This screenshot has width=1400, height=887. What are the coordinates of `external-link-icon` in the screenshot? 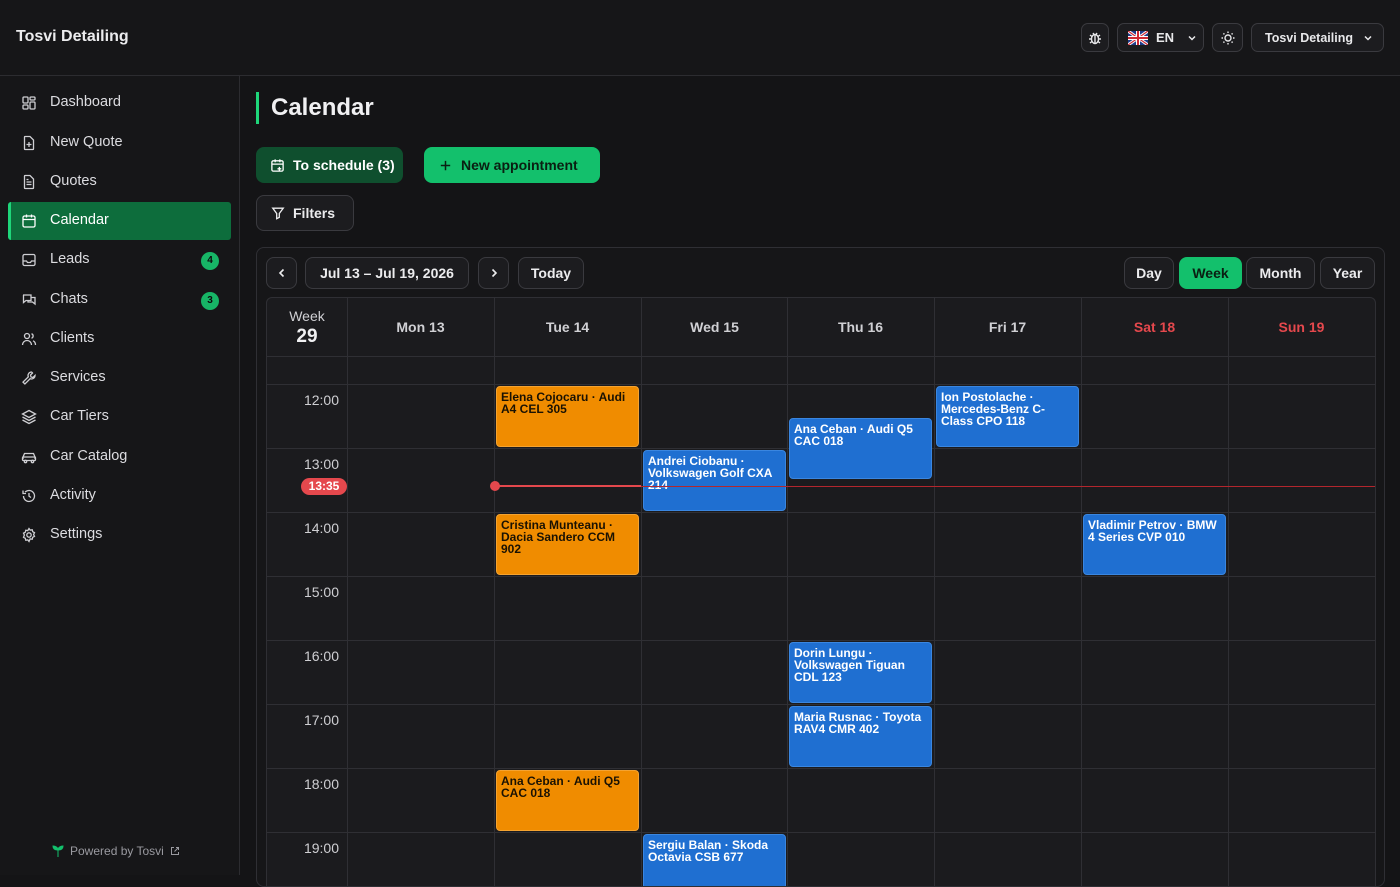 It's located at (174, 851).